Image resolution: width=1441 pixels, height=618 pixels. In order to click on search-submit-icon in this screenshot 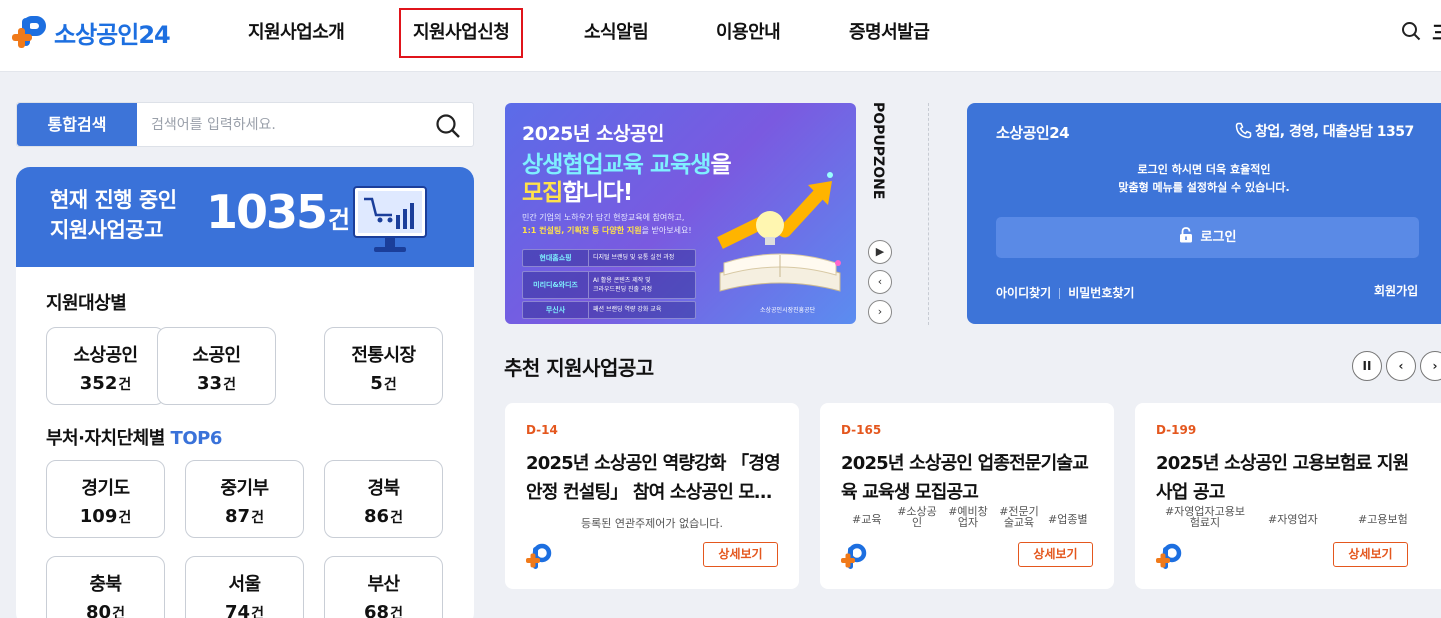, I will do `click(448, 126)`.